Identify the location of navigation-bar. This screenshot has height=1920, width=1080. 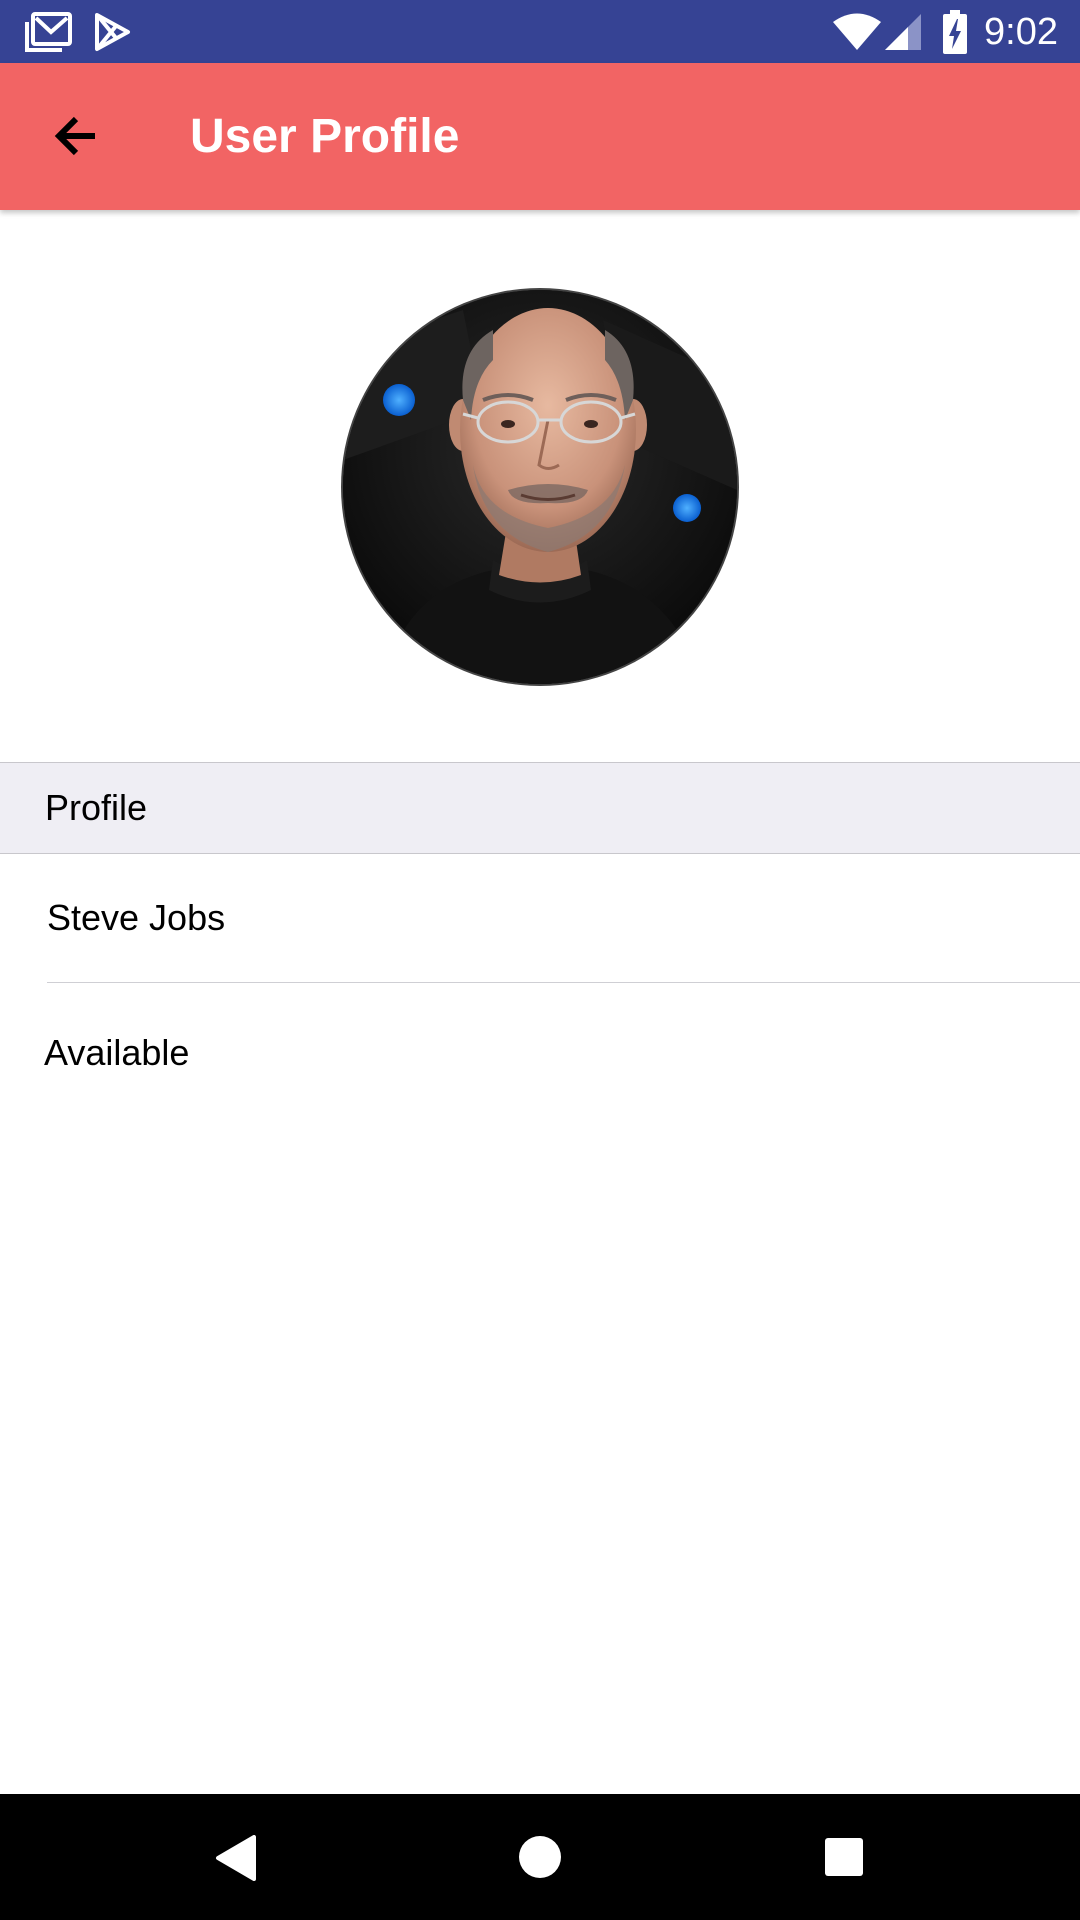
(540, 1857).